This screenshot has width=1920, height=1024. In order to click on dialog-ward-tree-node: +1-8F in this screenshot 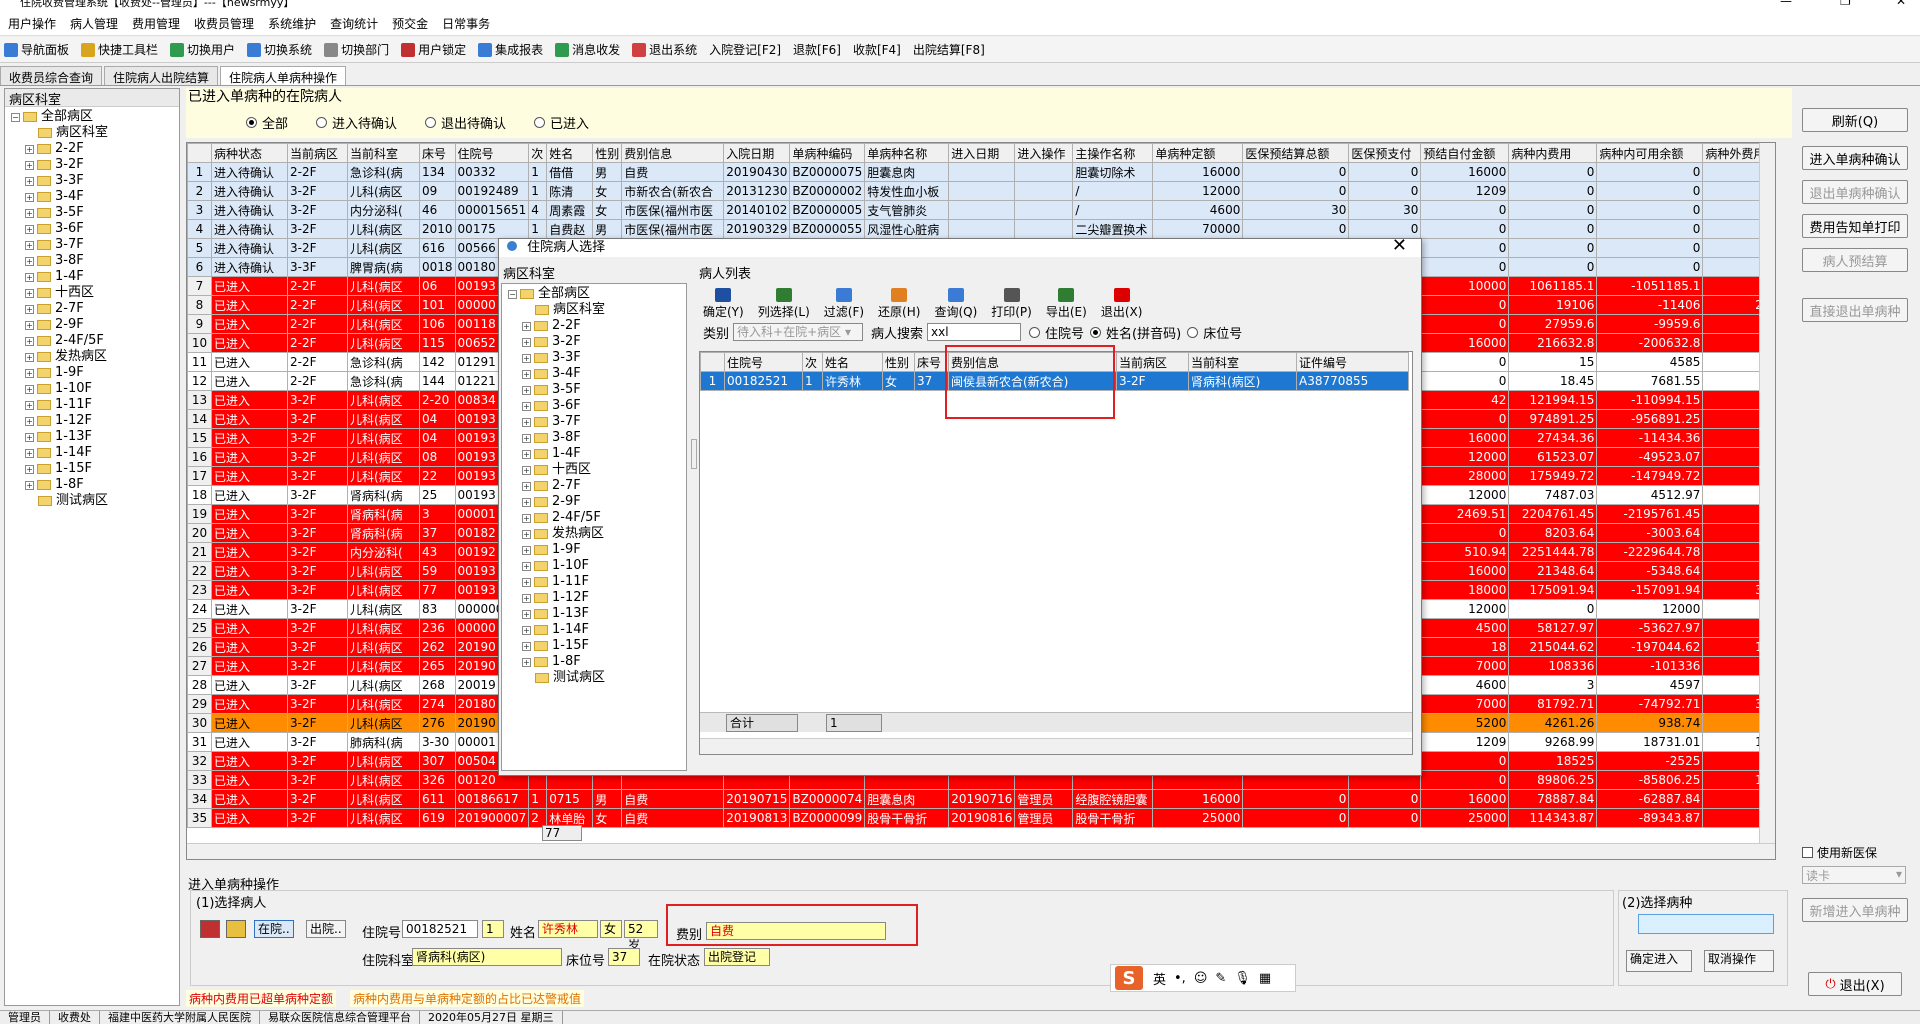, I will do `click(597, 662)`.